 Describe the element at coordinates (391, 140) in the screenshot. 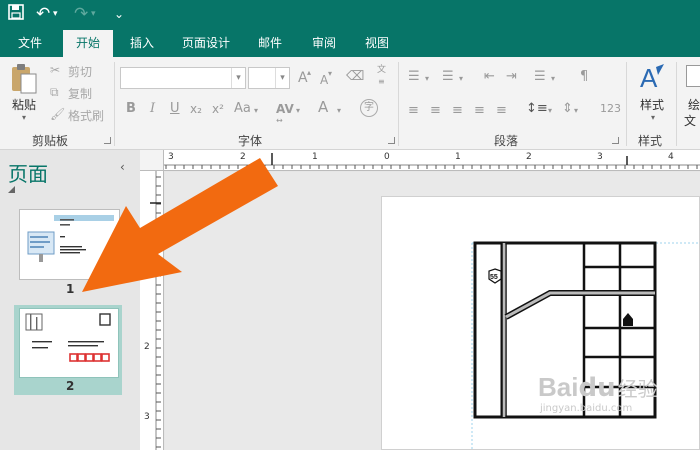

I see `font-launcher-icon` at that location.